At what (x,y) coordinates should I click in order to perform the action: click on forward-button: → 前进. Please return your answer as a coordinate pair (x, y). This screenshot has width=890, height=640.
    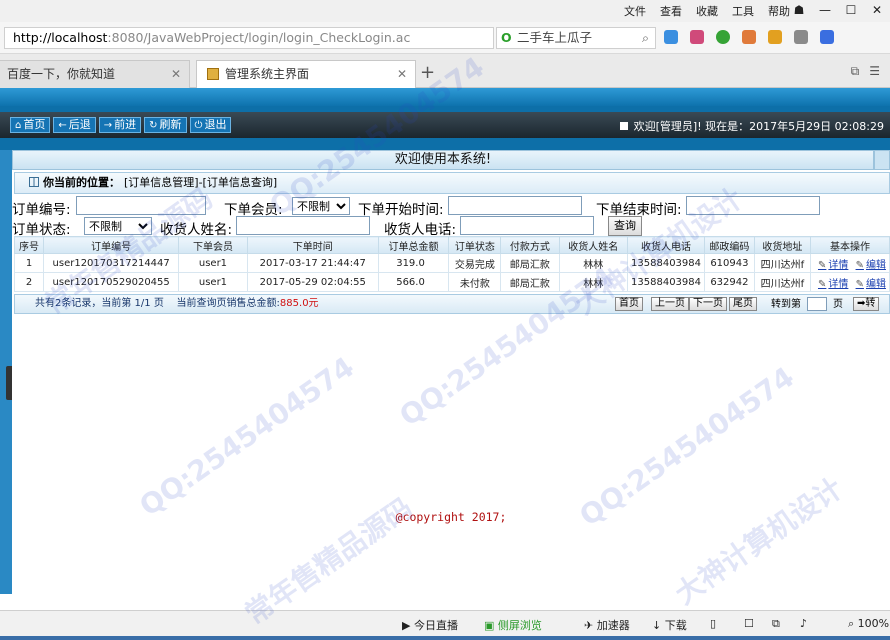
    Looking at the image, I should click on (120, 125).